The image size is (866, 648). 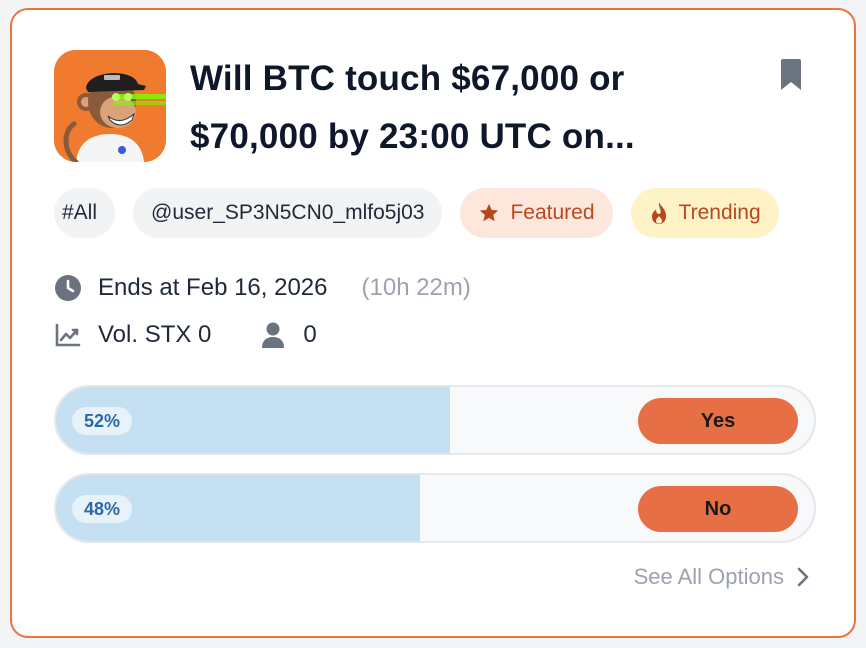 What do you see at coordinates (718, 421) in the screenshot?
I see `yes-button: Yes` at bounding box center [718, 421].